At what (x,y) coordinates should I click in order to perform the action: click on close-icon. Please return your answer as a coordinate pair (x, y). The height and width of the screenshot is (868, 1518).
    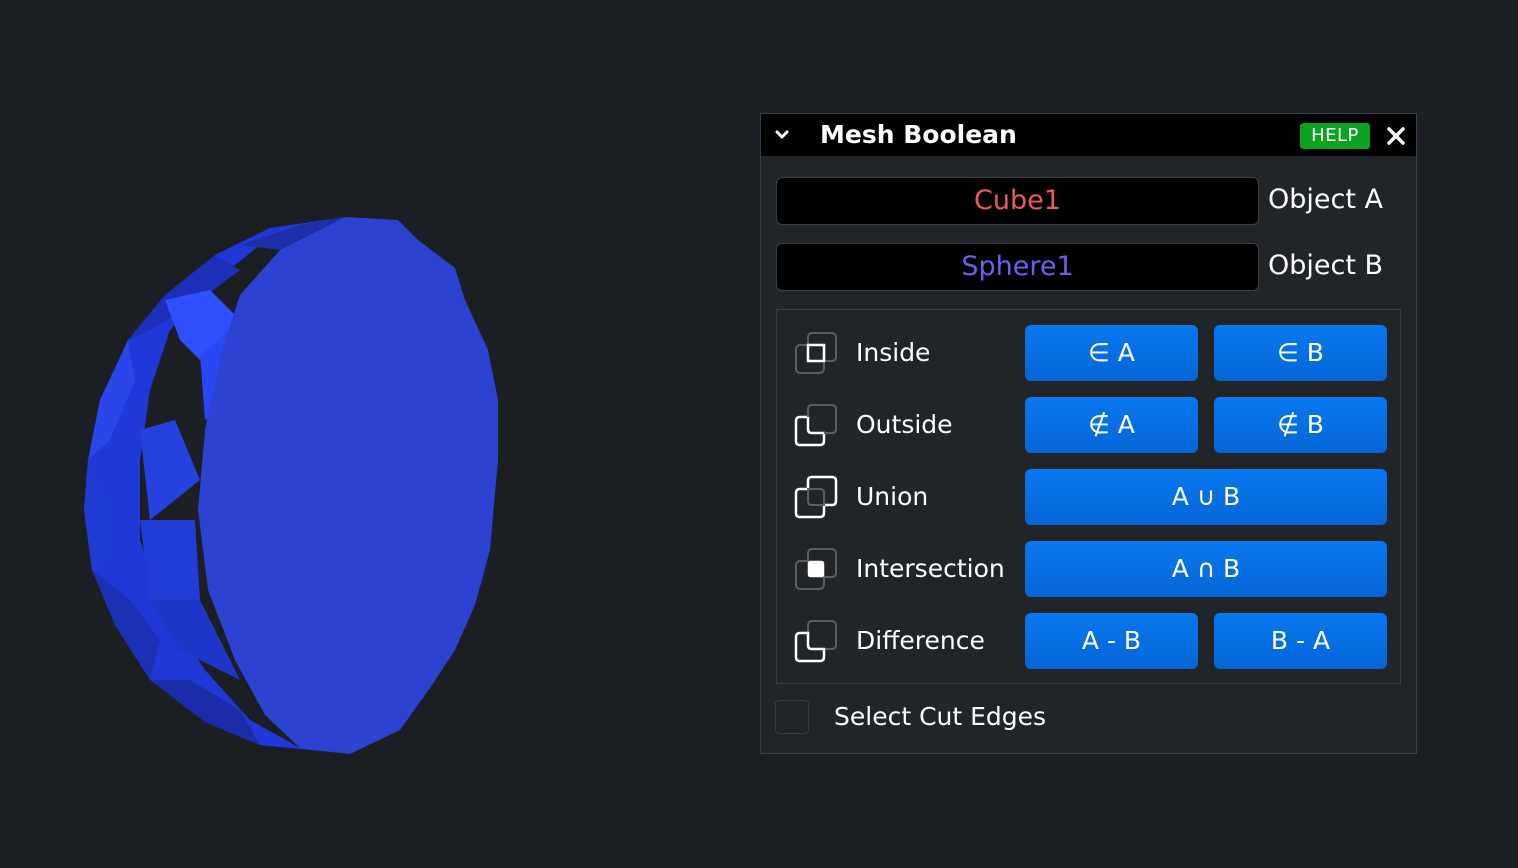
    Looking at the image, I should click on (1396, 136).